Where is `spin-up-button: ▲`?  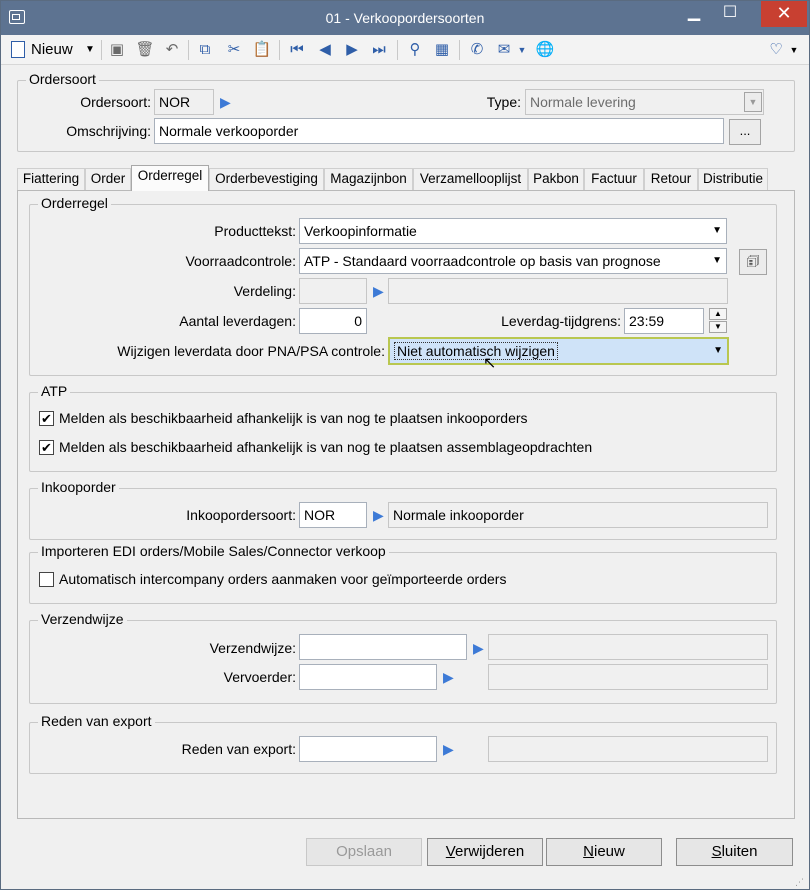 spin-up-button: ▲ is located at coordinates (718, 314).